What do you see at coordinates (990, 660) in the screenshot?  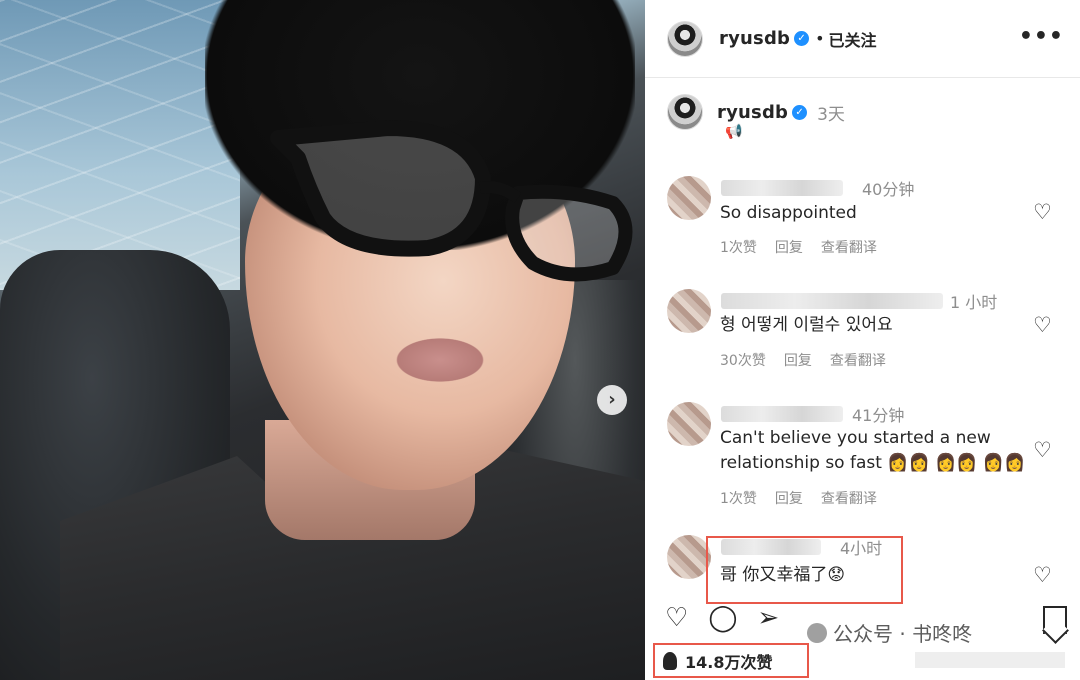 I see `blurred-area` at bounding box center [990, 660].